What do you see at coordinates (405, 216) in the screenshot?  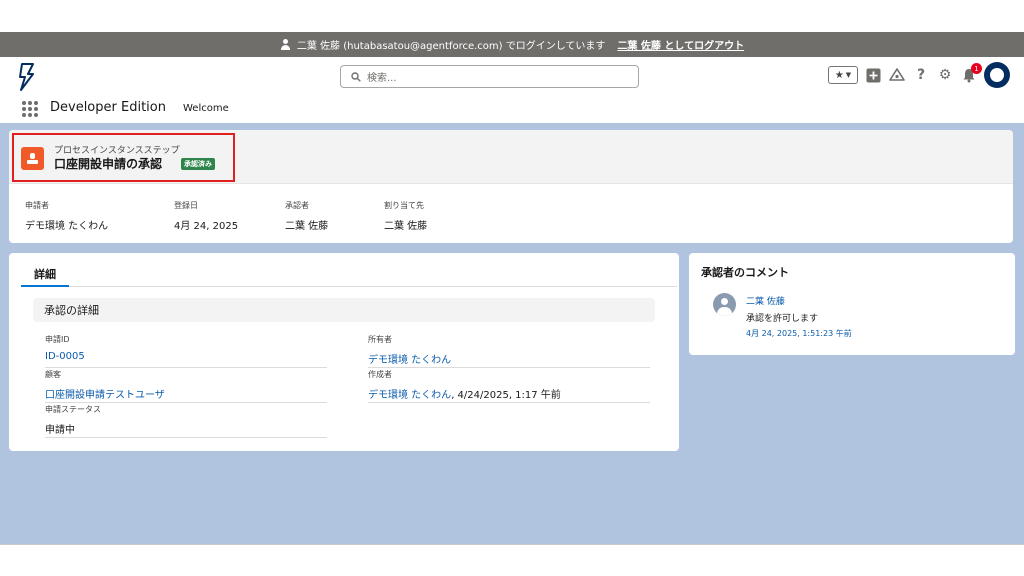 I see `highlight-field-assigned-to: 割り当て先 二葉 佐藤` at bounding box center [405, 216].